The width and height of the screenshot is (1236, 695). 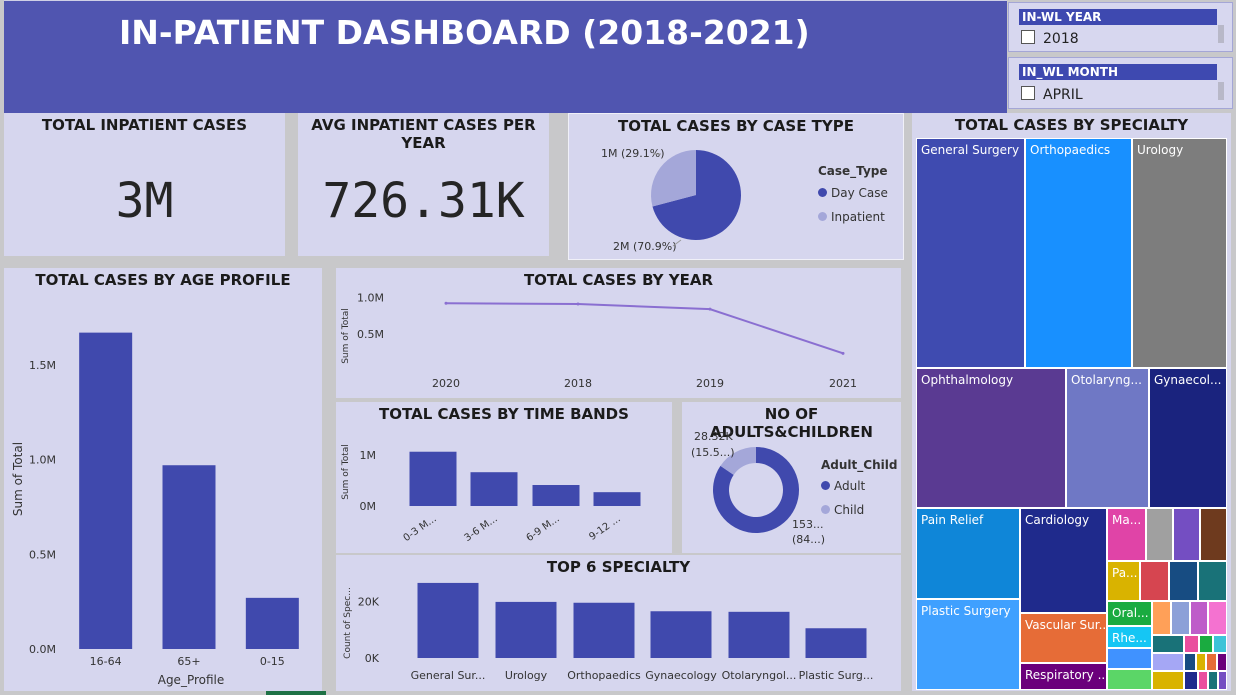 What do you see at coordinates (853, 193) in the screenshot?
I see `legend-item-daycase: Day Case` at bounding box center [853, 193].